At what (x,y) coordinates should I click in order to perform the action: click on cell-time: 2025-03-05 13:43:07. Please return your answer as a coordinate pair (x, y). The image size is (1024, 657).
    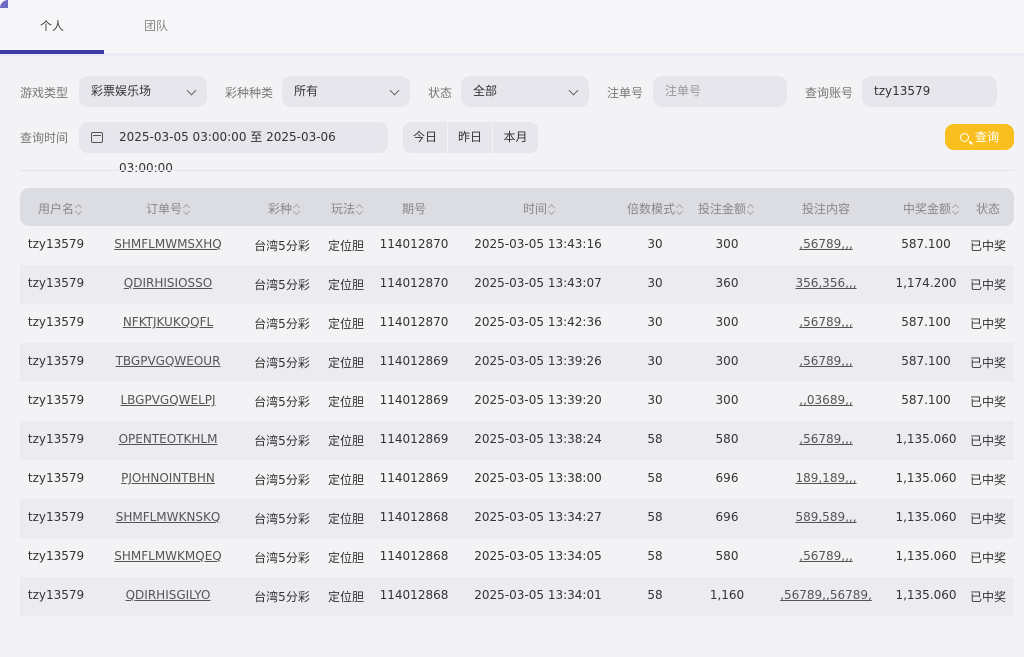
    Looking at the image, I should click on (538, 283).